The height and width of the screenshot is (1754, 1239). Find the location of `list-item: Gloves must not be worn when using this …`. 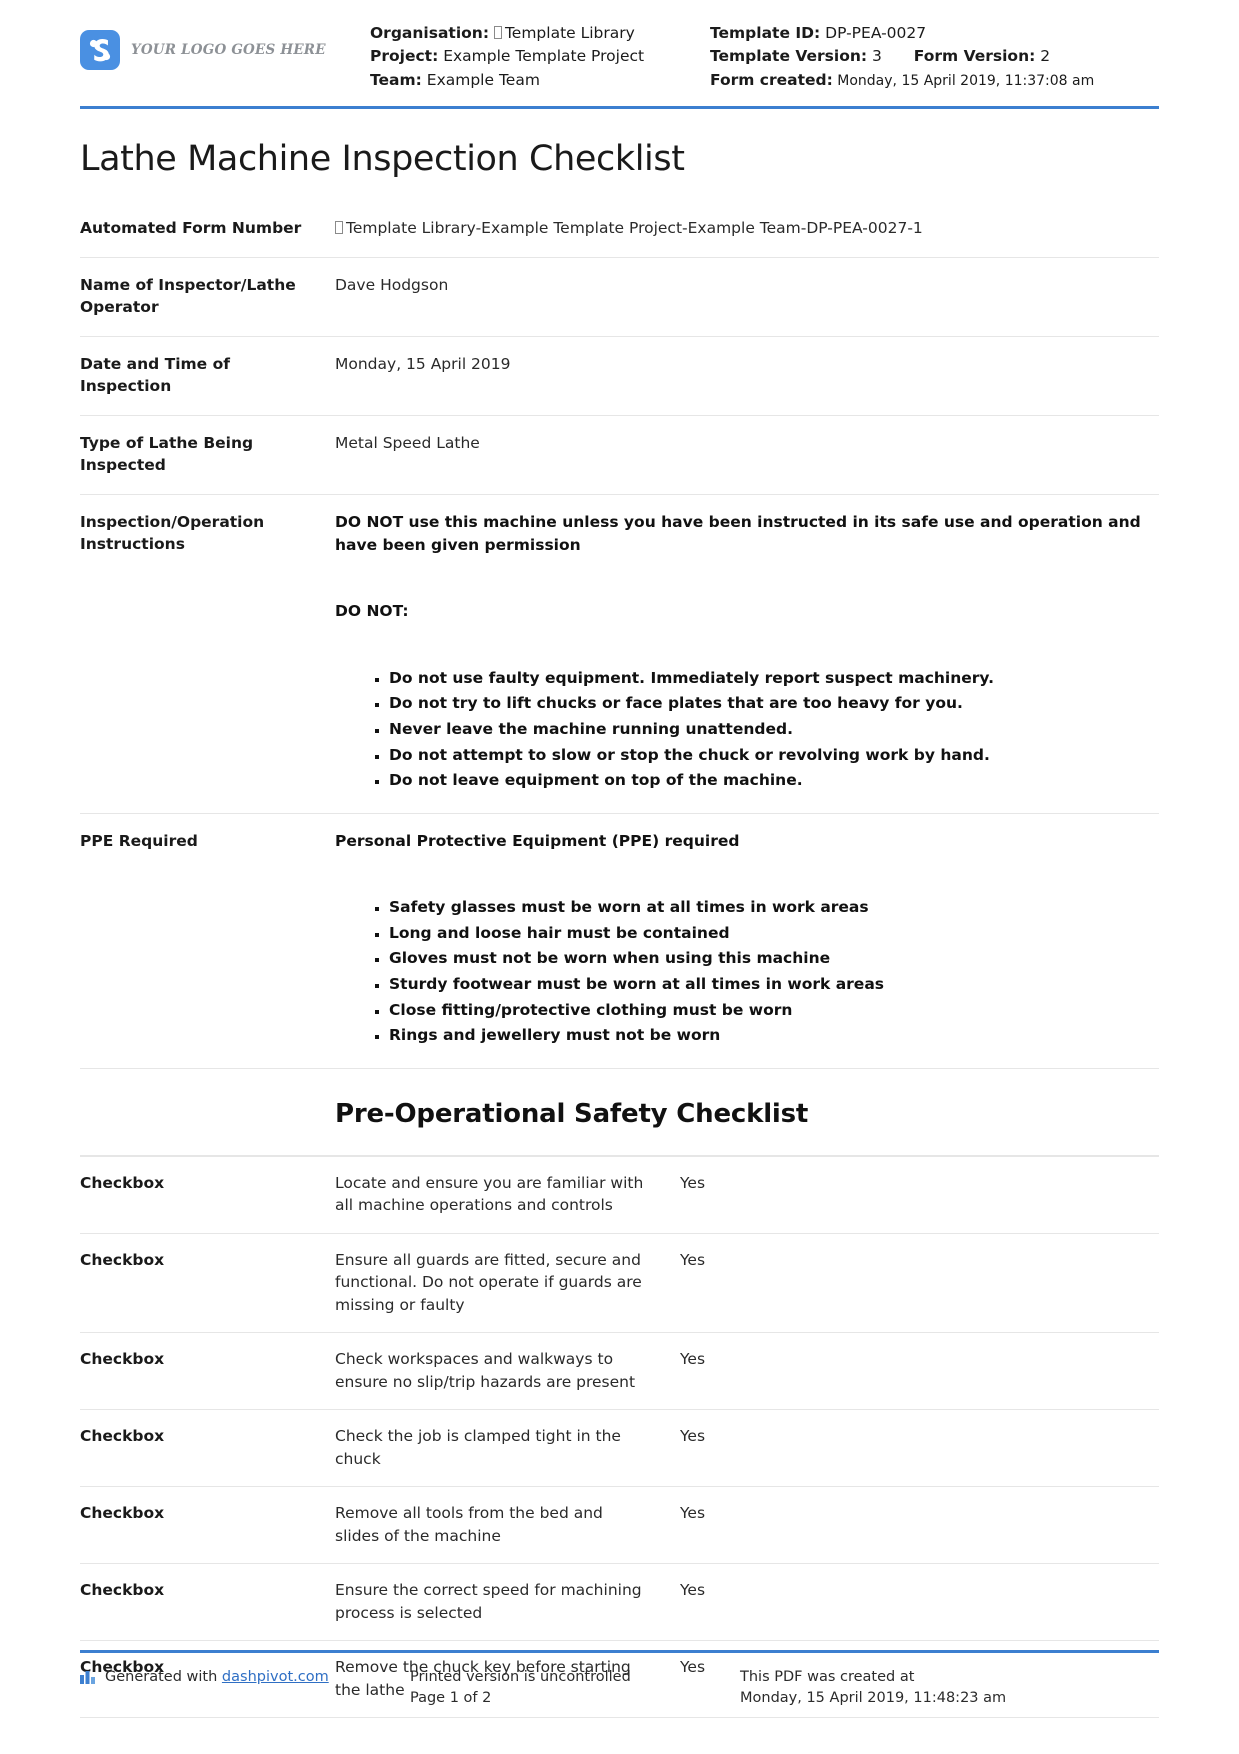

list-item: Gloves must not be worn when using this … is located at coordinates (774, 958).